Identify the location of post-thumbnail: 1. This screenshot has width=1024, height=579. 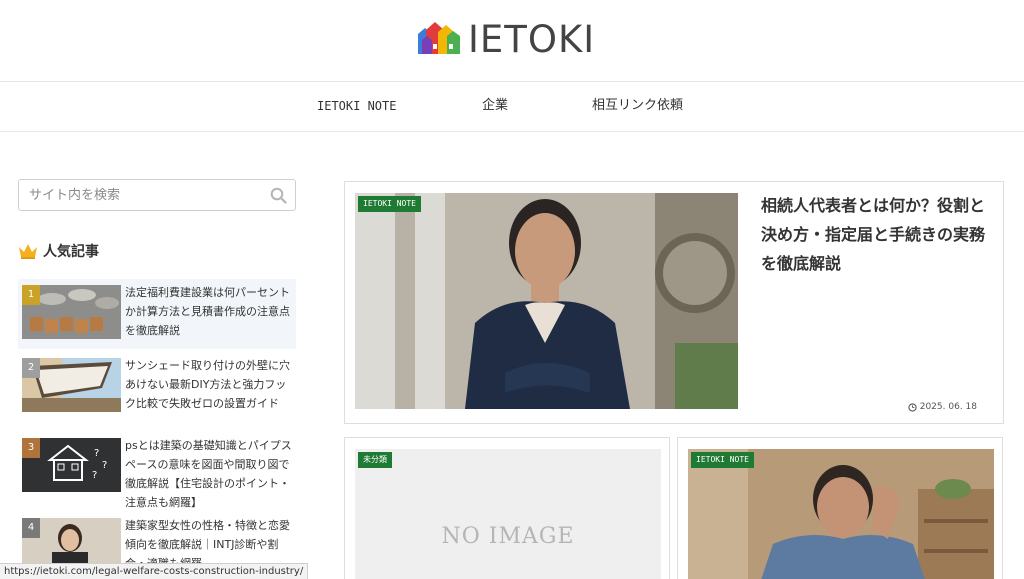
(71, 312).